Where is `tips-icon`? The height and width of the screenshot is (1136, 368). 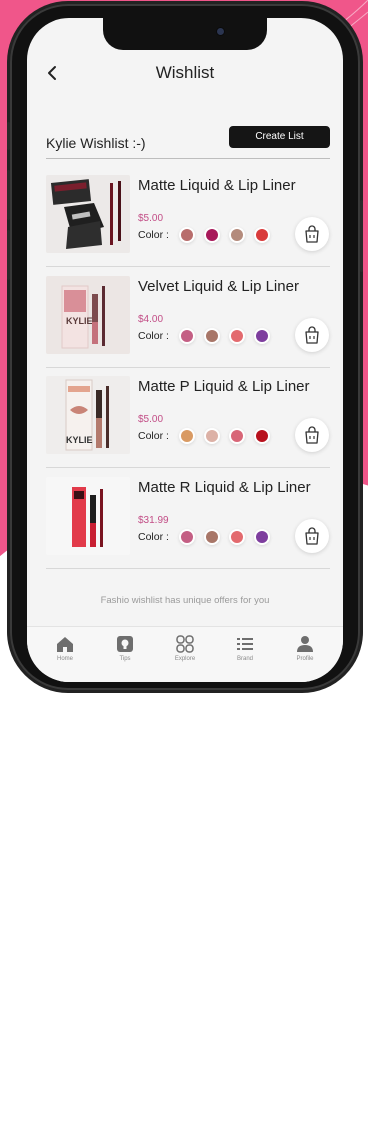
tips-icon is located at coordinates (125, 644).